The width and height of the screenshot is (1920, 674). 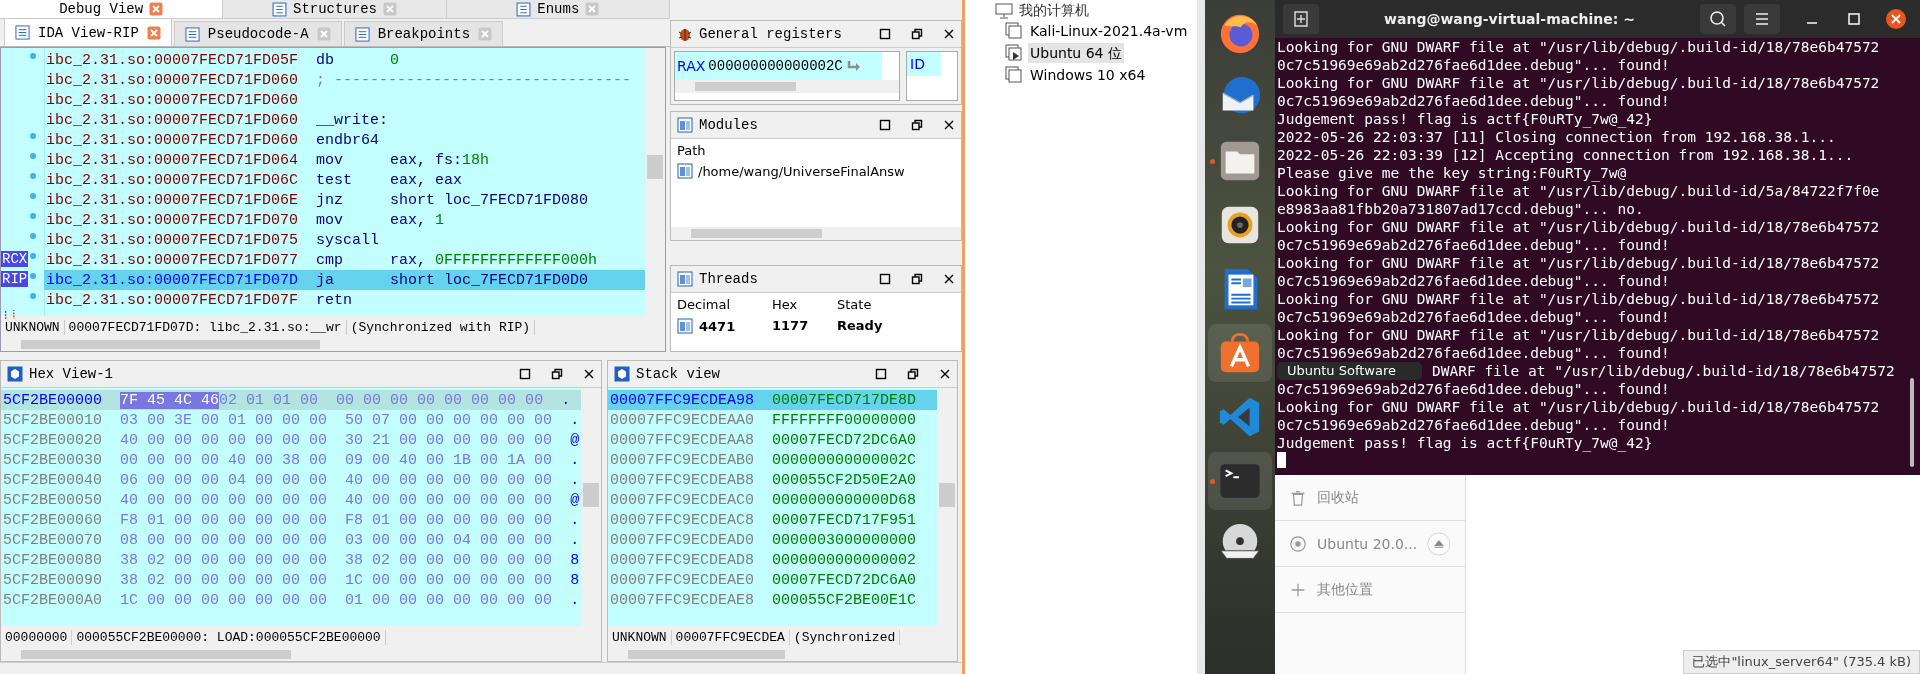 I want to click on address: 5CF2BE00030, so click(x=53, y=460).